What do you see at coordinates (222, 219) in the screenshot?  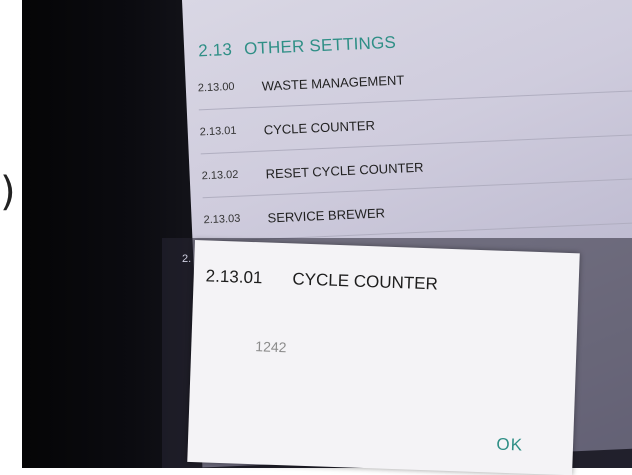 I see `row-code: 2.13.03` at bounding box center [222, 219].